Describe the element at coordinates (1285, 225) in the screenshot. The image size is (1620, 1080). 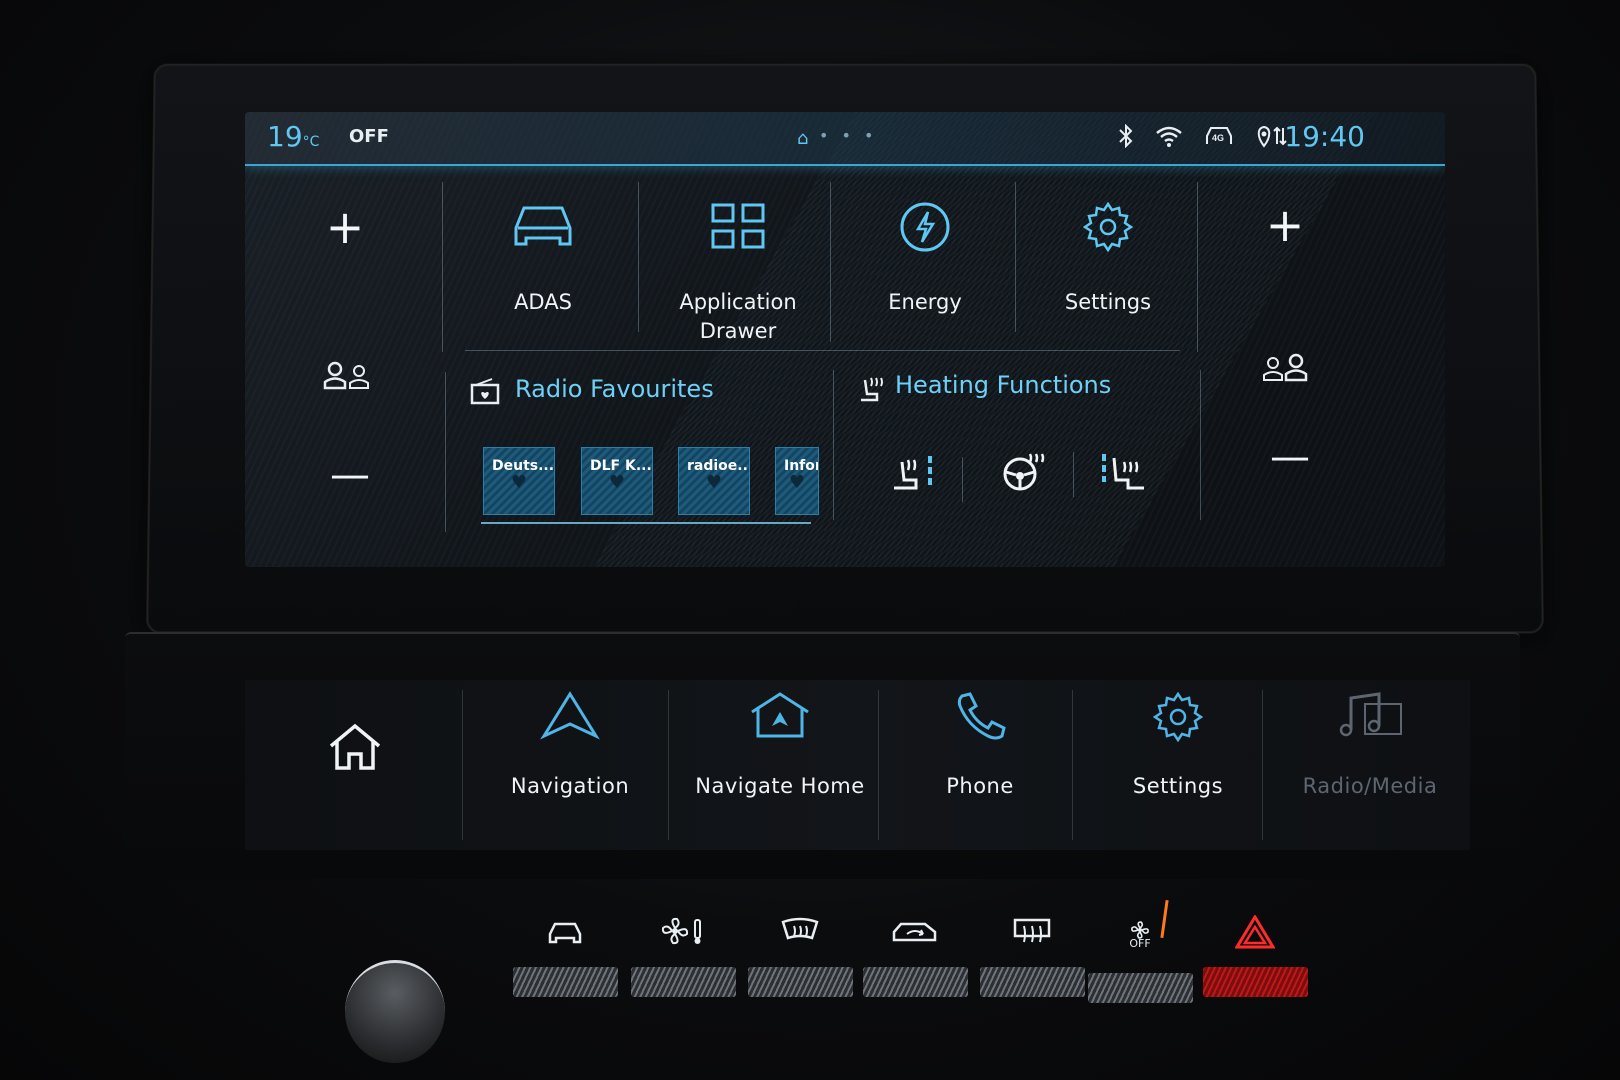
I see `right-temp-plus-button: +` at that location.